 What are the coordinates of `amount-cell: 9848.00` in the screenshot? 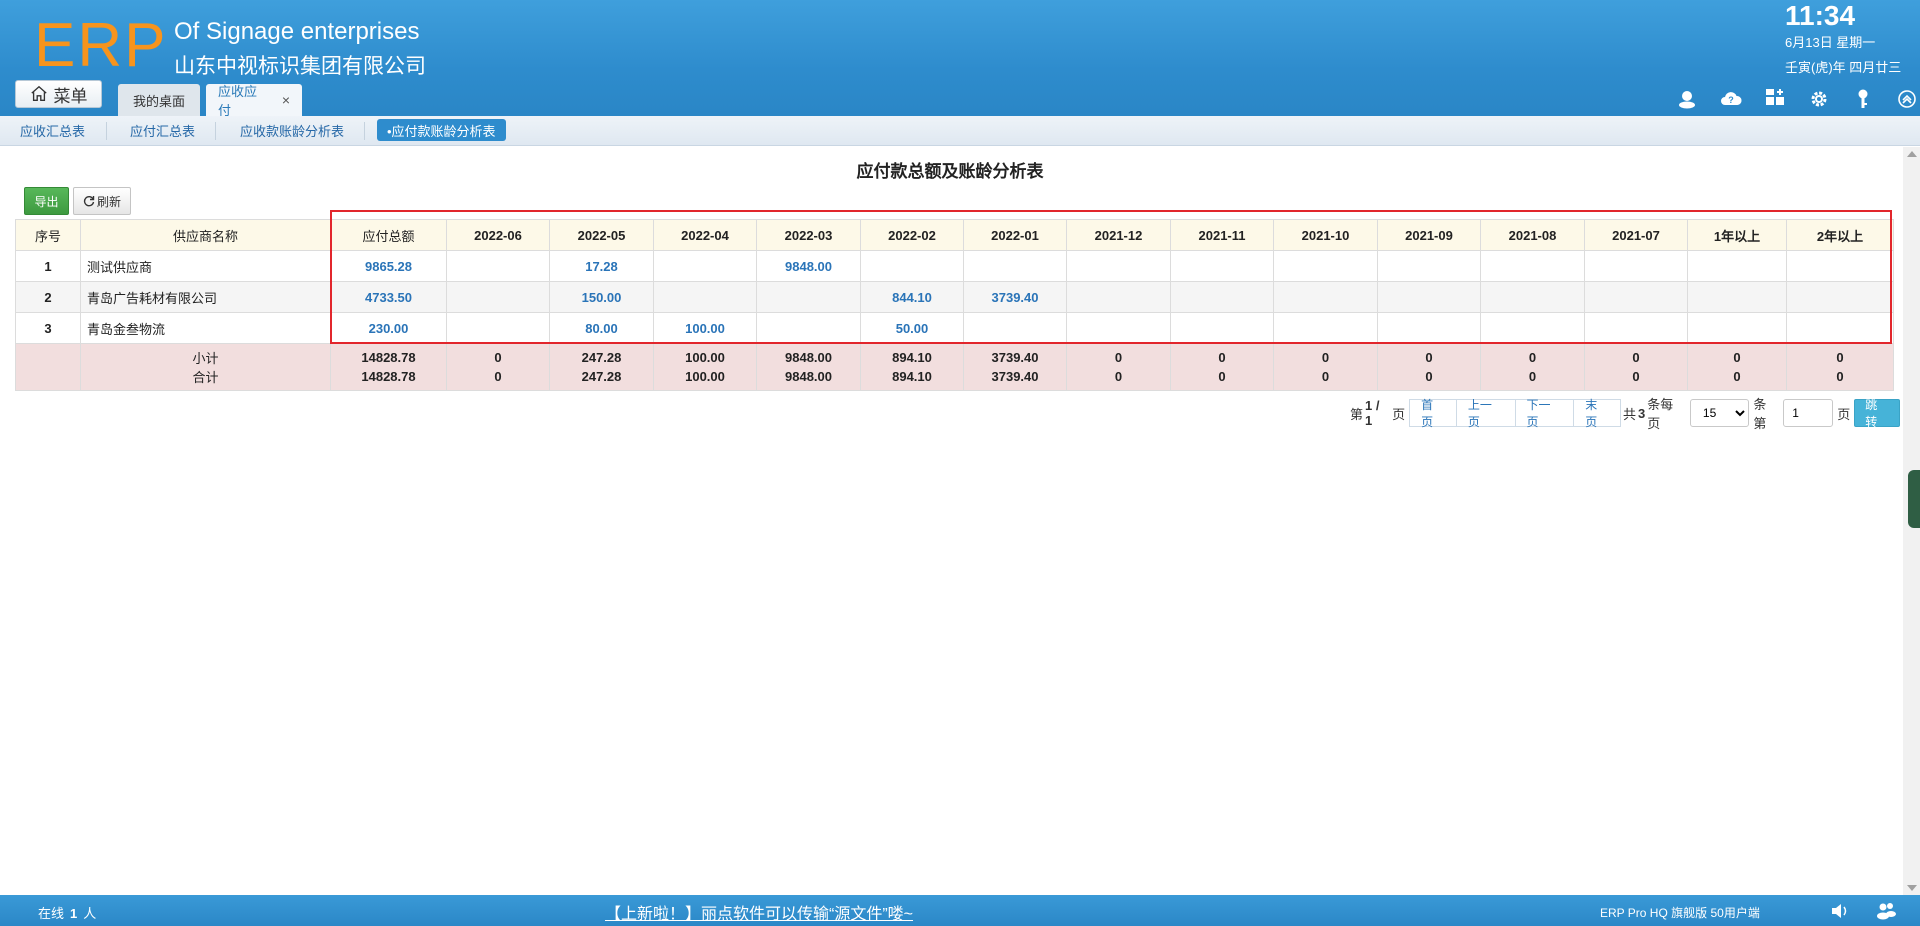 It's located at (808, 266).